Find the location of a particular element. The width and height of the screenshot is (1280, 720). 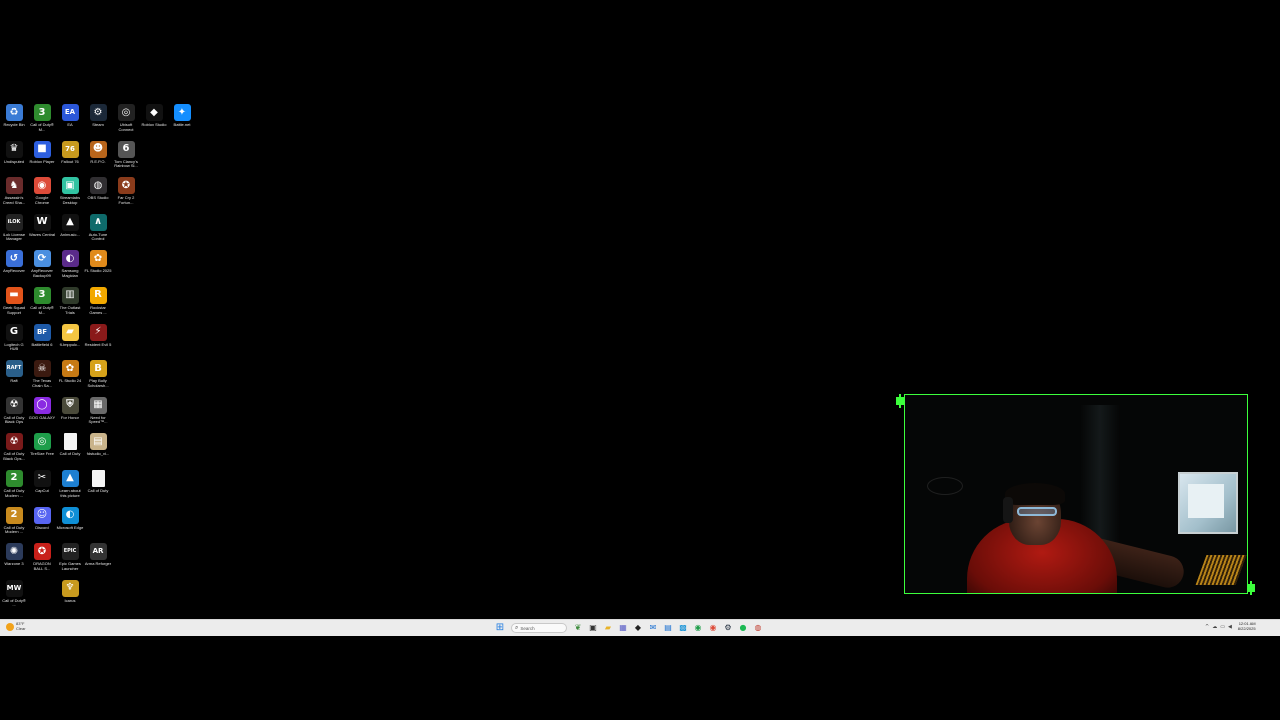

desktop-shortcut: ☺ Discord is located at coordinates (42, 521).